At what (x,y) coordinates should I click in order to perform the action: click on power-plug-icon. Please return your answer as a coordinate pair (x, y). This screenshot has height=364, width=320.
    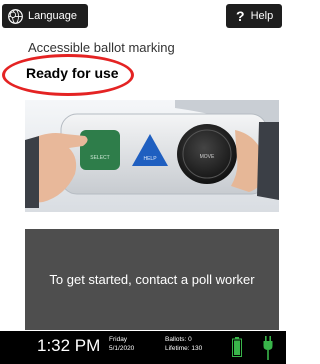
    Looking at the image, I should click on (268, 348).